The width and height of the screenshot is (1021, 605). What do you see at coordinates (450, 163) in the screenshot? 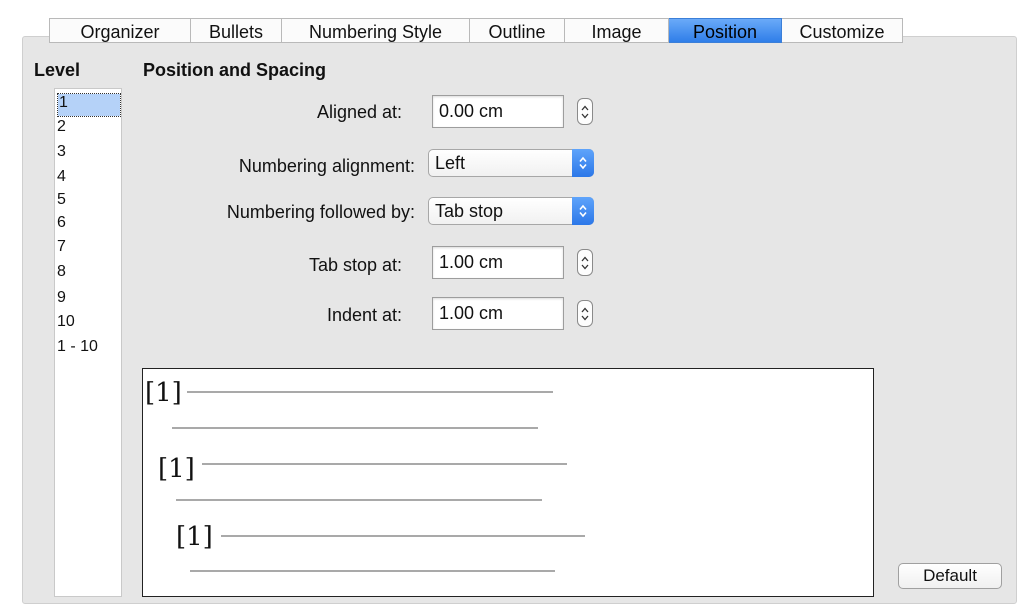
I see `numbering-alignment-value: Left` at bounding box center [450, 163].